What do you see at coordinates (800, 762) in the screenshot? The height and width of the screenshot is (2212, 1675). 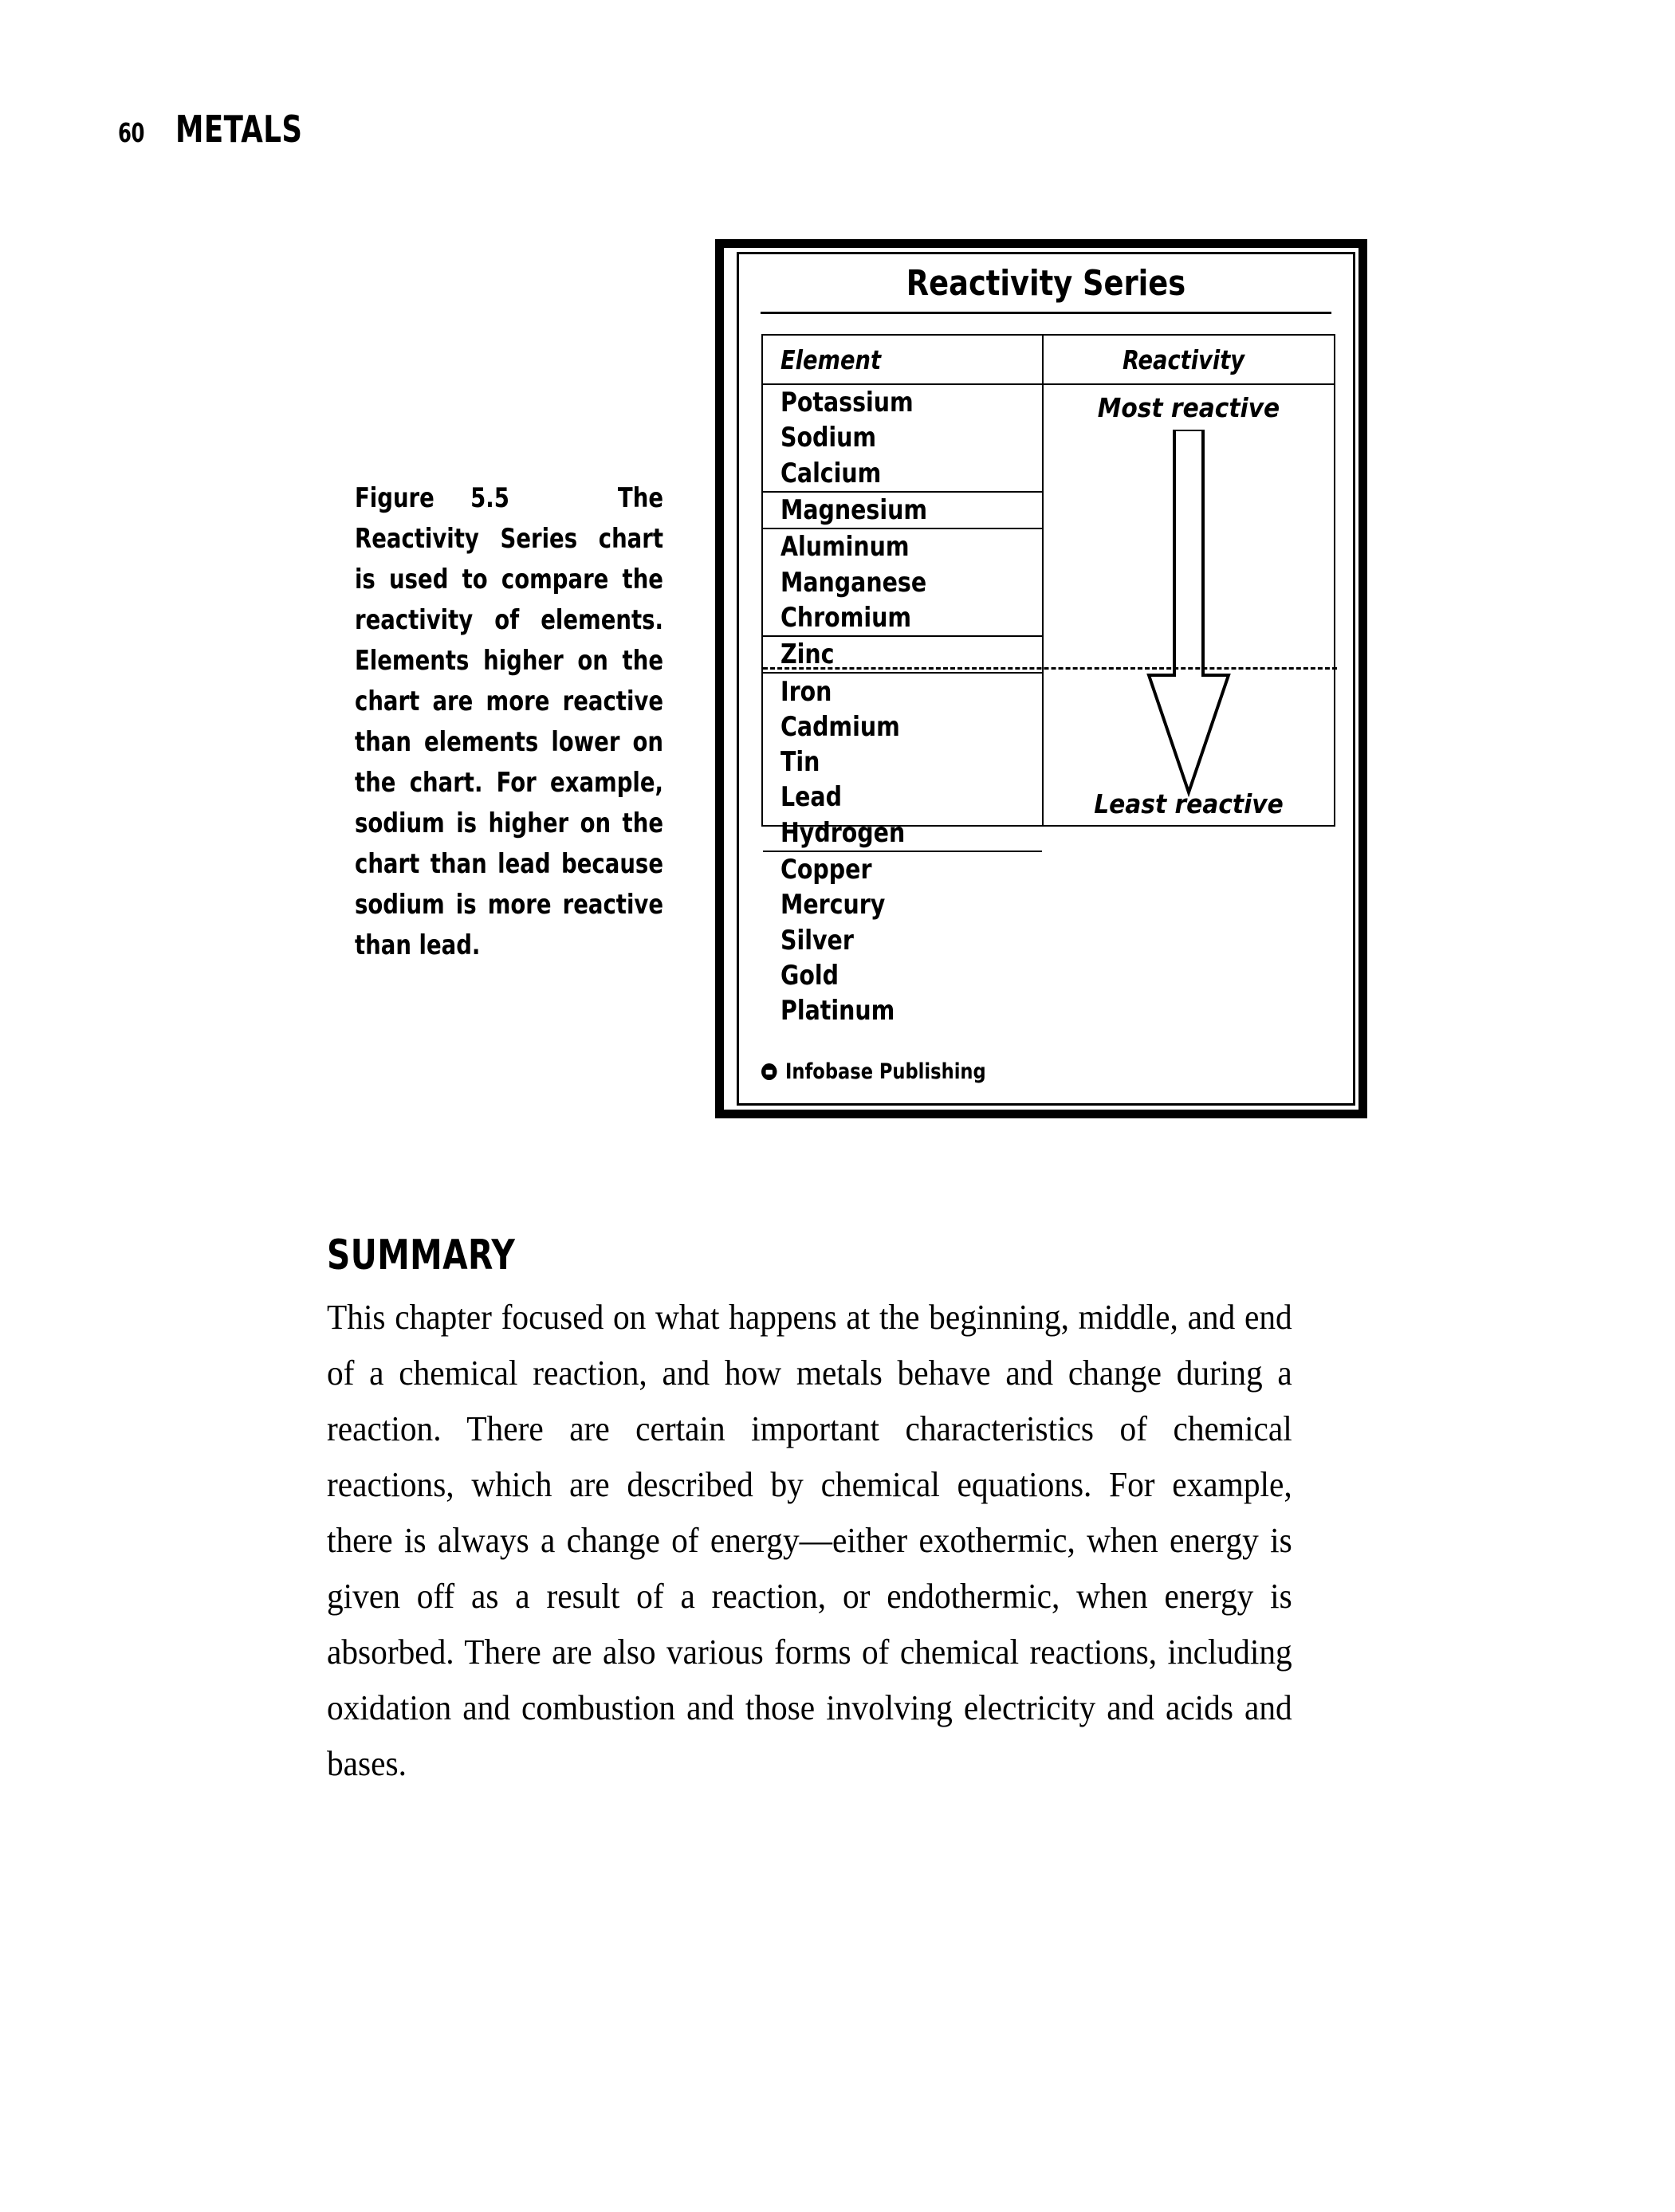 I see `table-row: Tin` at bounding box center [800, 762].